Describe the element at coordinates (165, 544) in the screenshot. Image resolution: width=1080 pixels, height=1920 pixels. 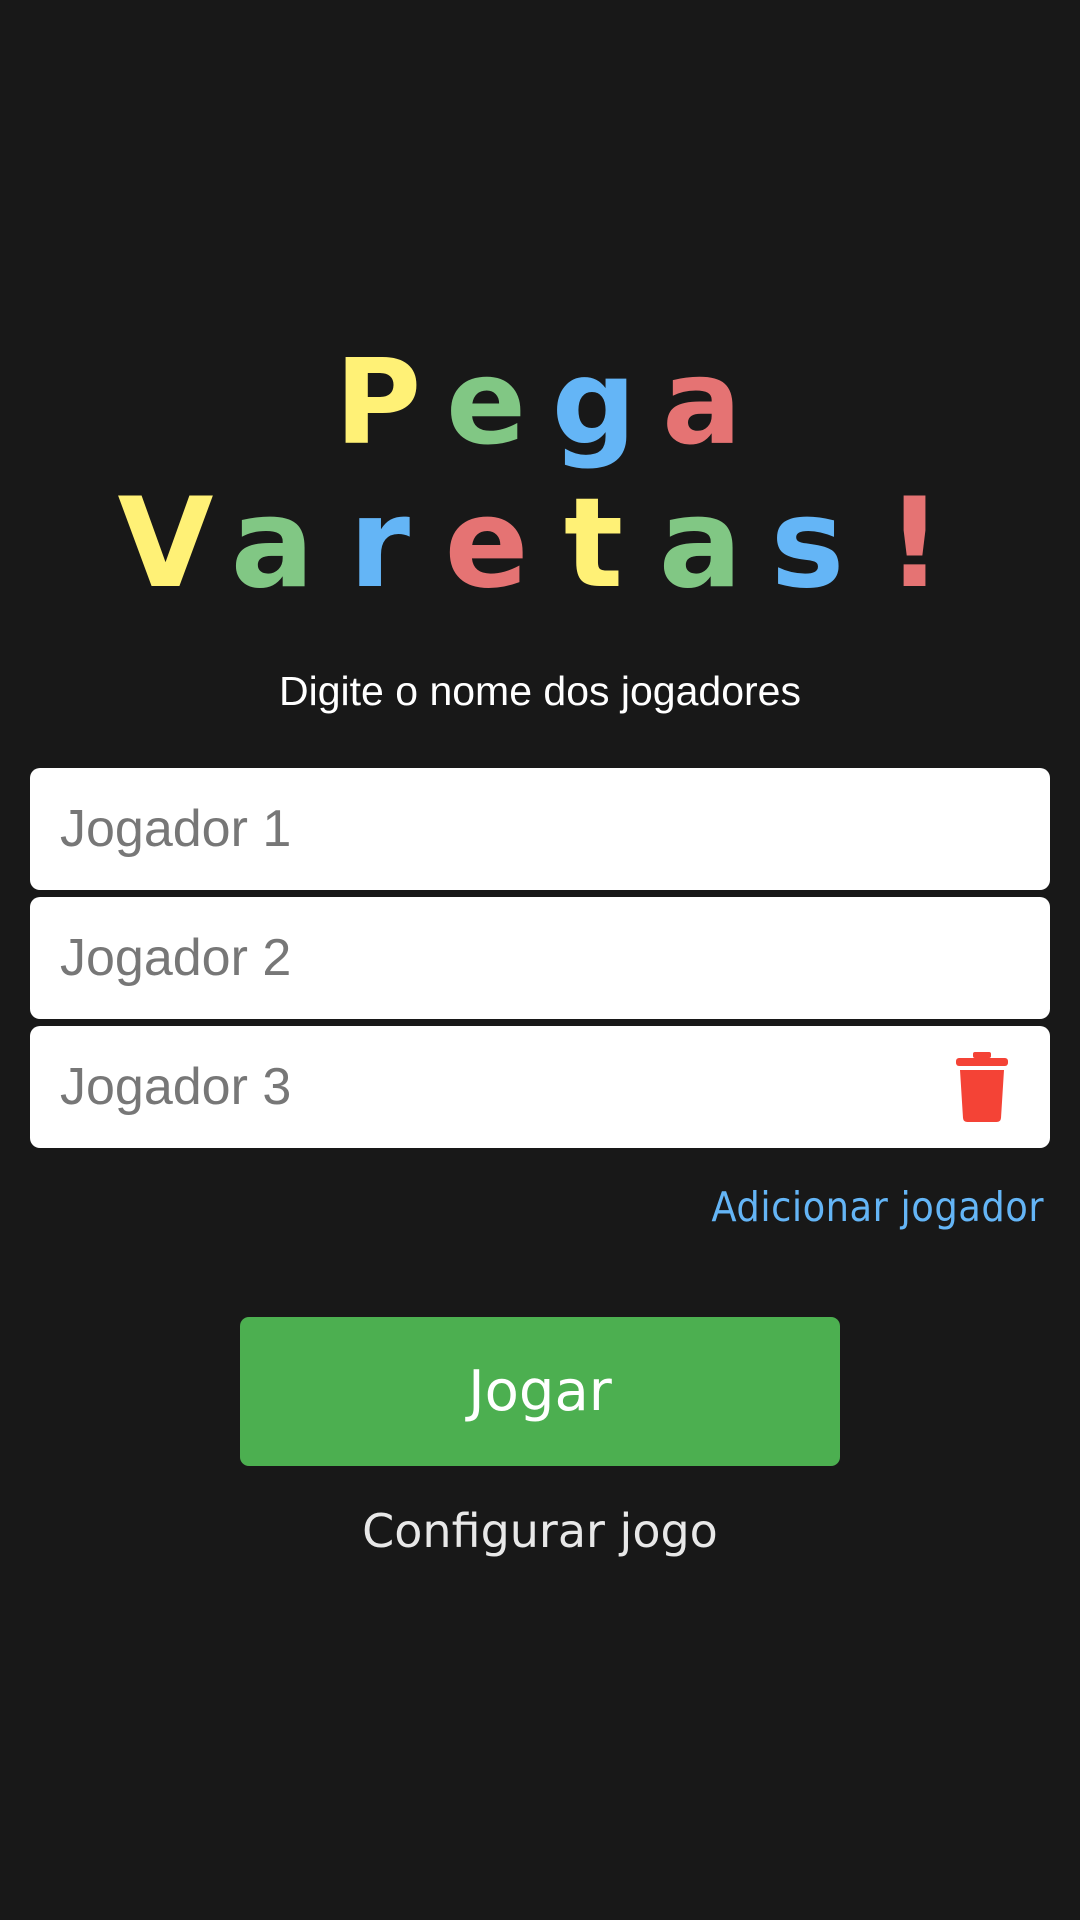
I see `title-letter: V` at that location.